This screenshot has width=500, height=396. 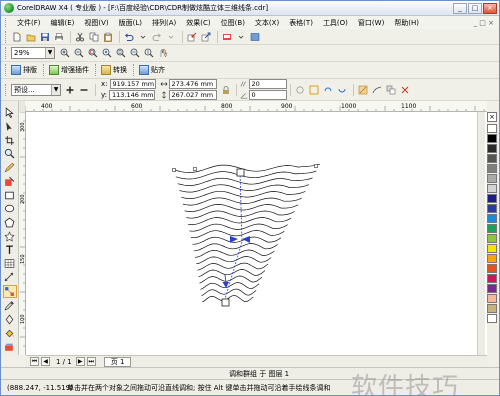 I want to click on crop-tool, so click(x=10, y=140).